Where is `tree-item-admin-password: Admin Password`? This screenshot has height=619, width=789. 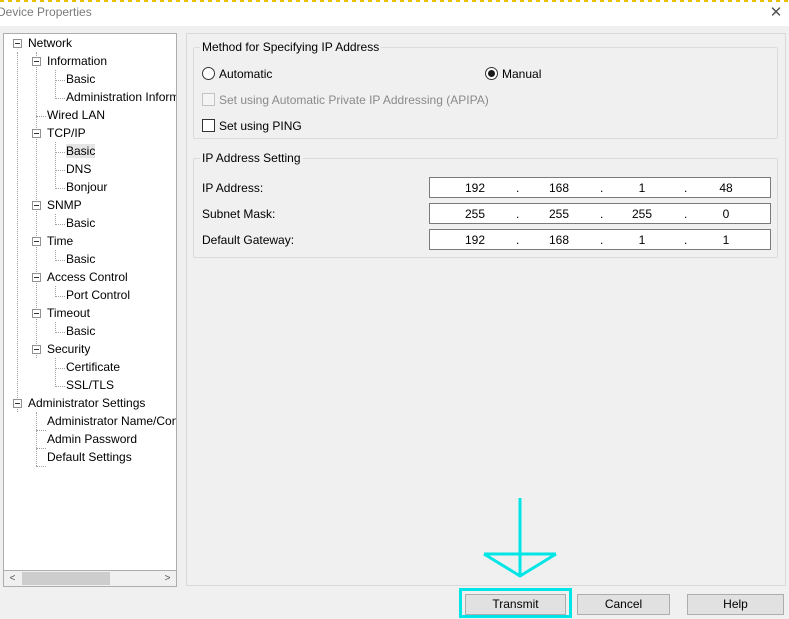 tree-item-admin-password: Admin Password is located at coordinates (92, 439).